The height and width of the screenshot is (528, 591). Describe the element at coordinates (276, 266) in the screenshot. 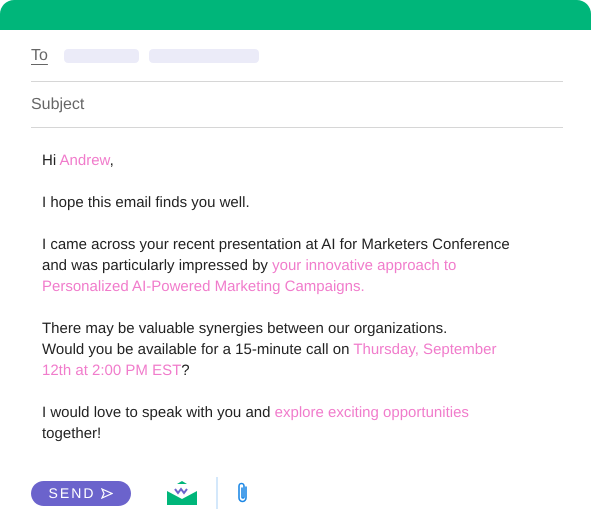

I see `body-paragraph: I came across your recent presentation at AI for Marketers Conference and was particularly impressed by your innovative approach to Personalized AI-Powered Marketing Campaigns.` at that location.